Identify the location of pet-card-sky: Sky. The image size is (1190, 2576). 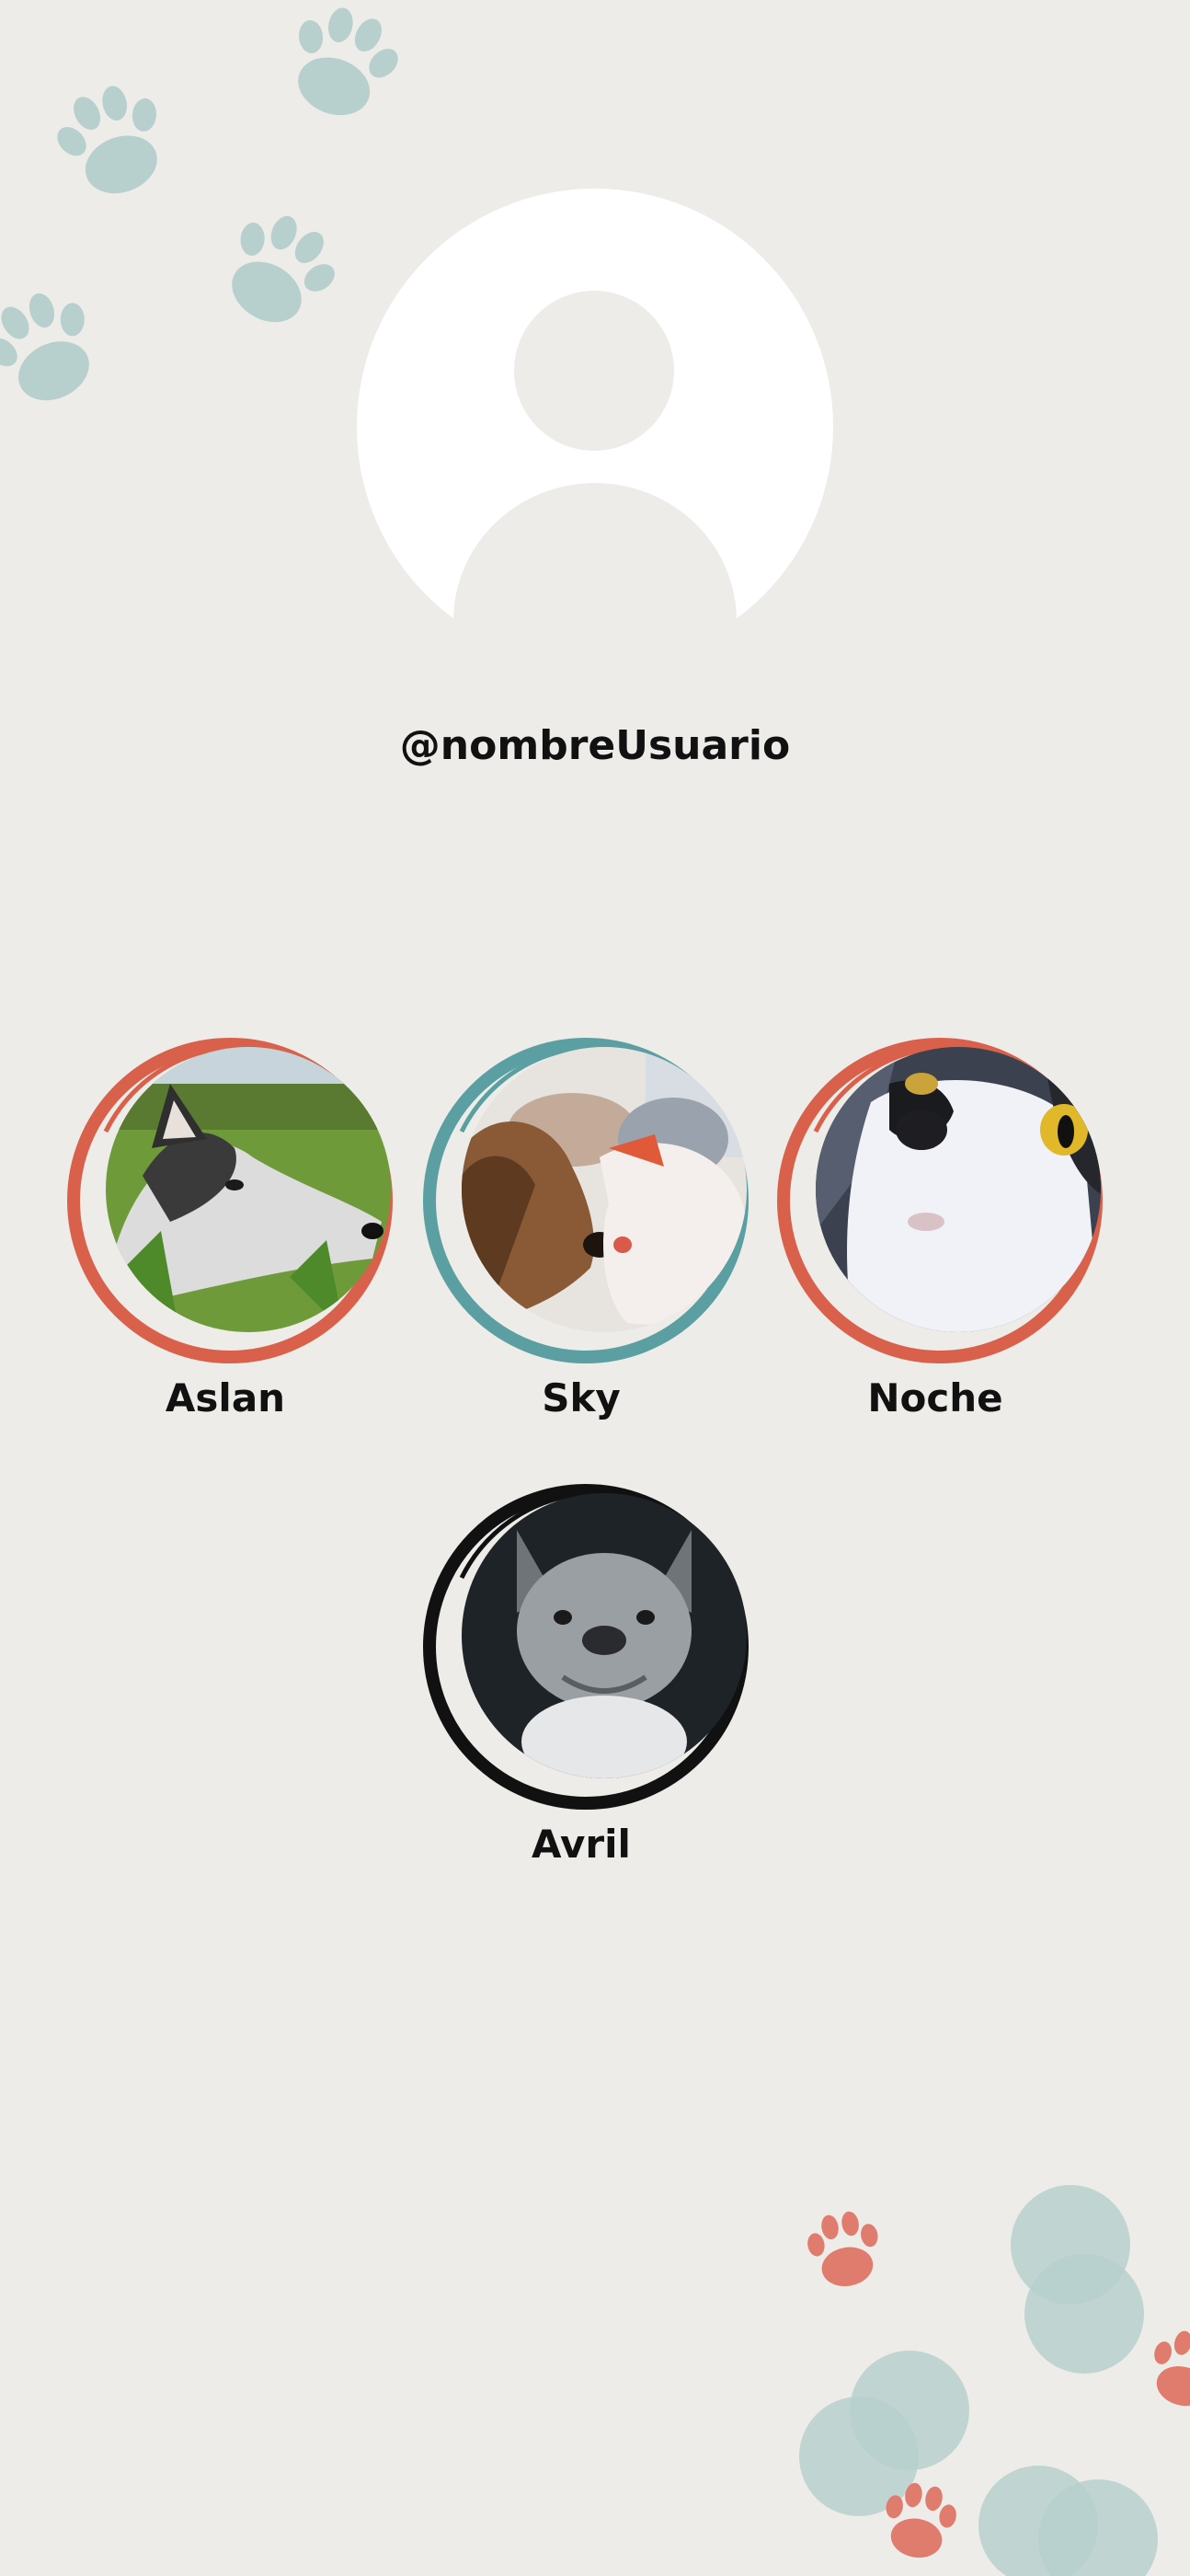
(581, 1232).